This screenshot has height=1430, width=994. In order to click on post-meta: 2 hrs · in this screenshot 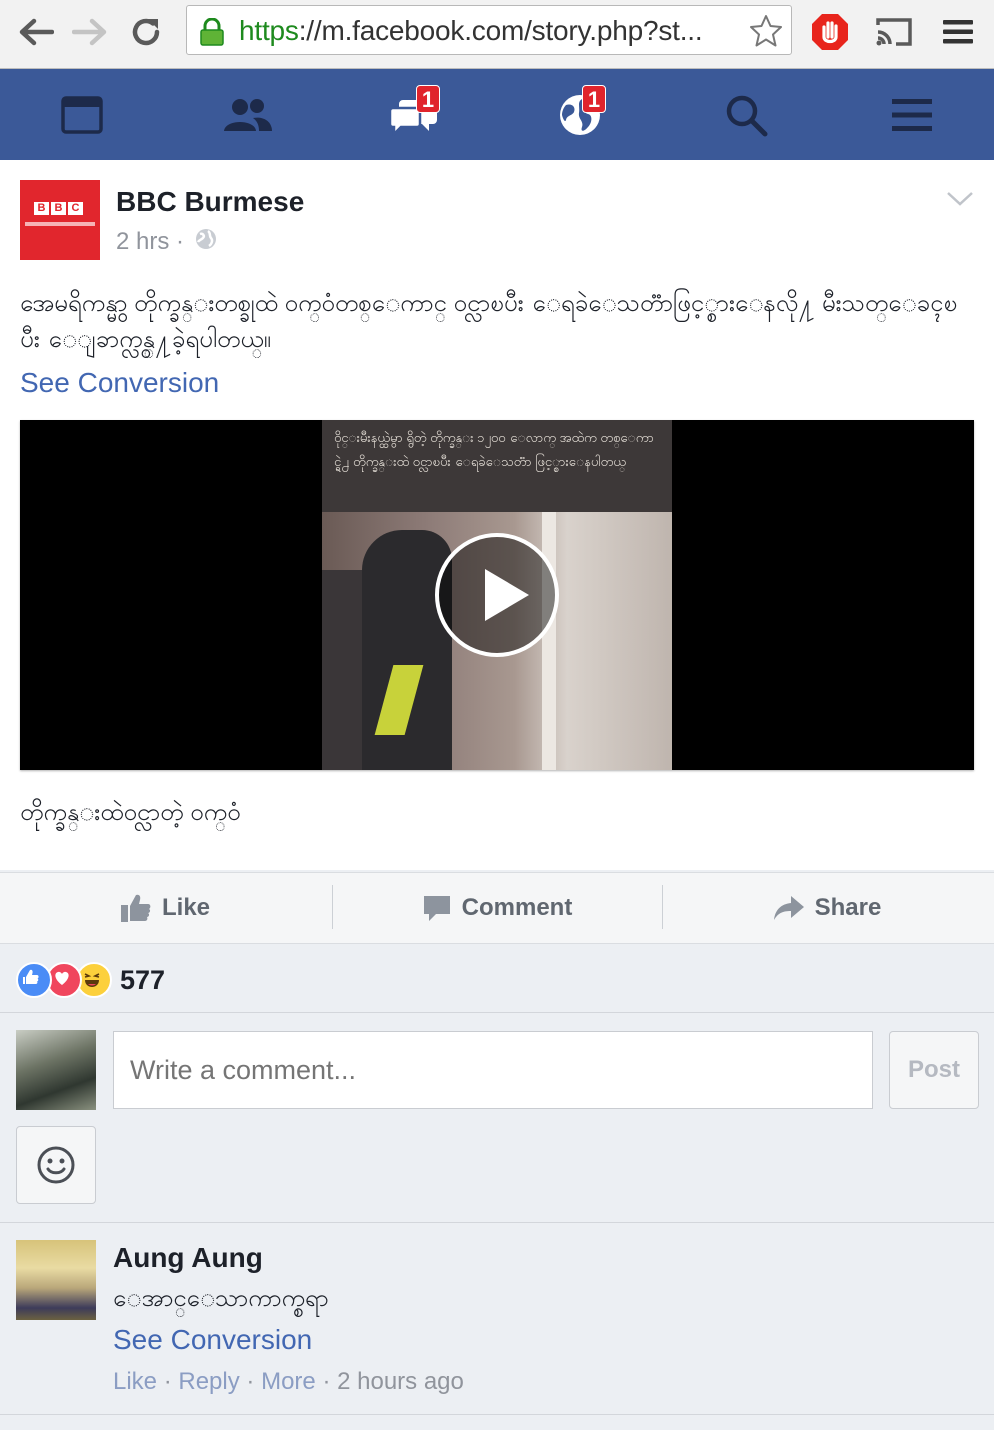, I will do `click(166, 242)`.